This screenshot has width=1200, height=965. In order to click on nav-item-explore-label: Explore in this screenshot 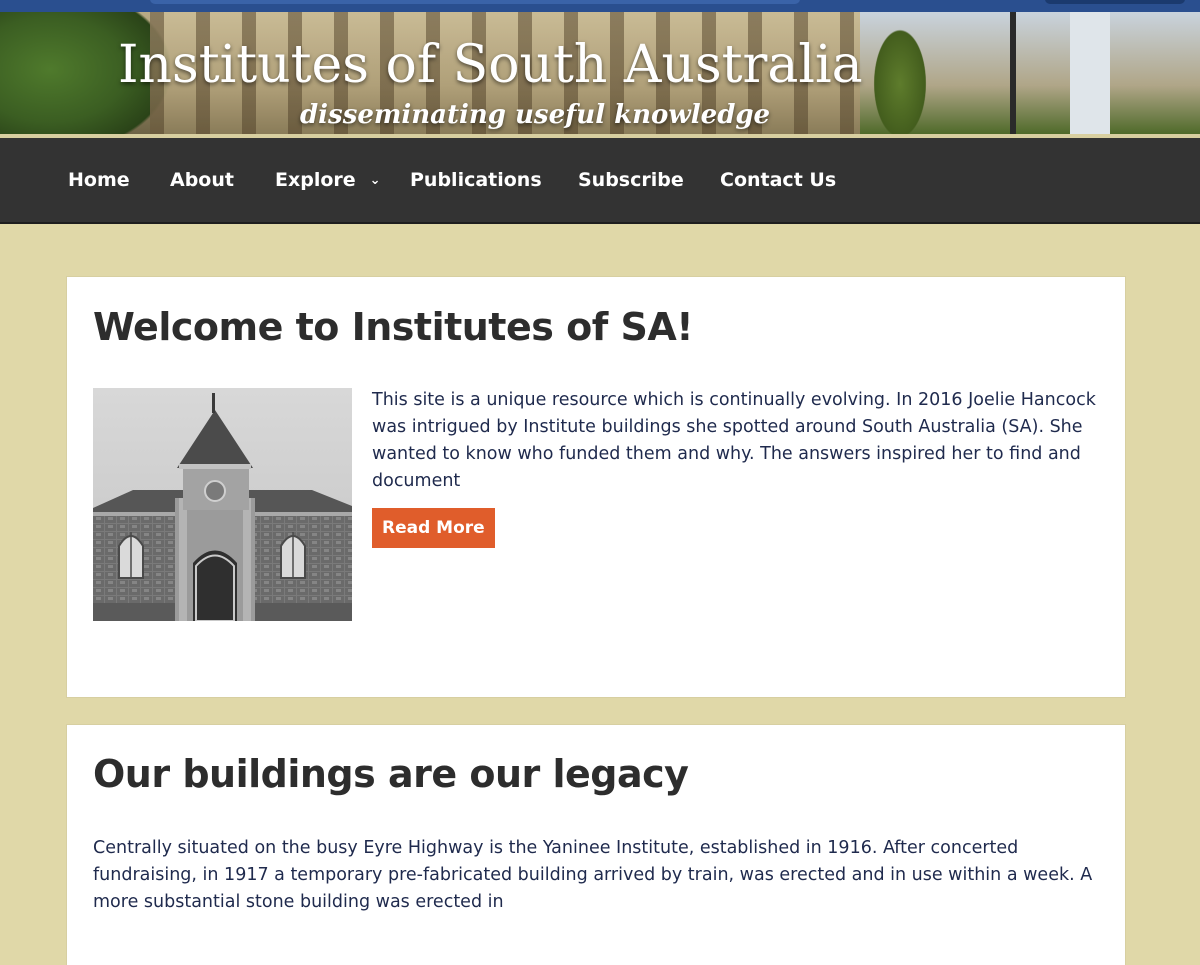, I will do `click(315, 180)`.